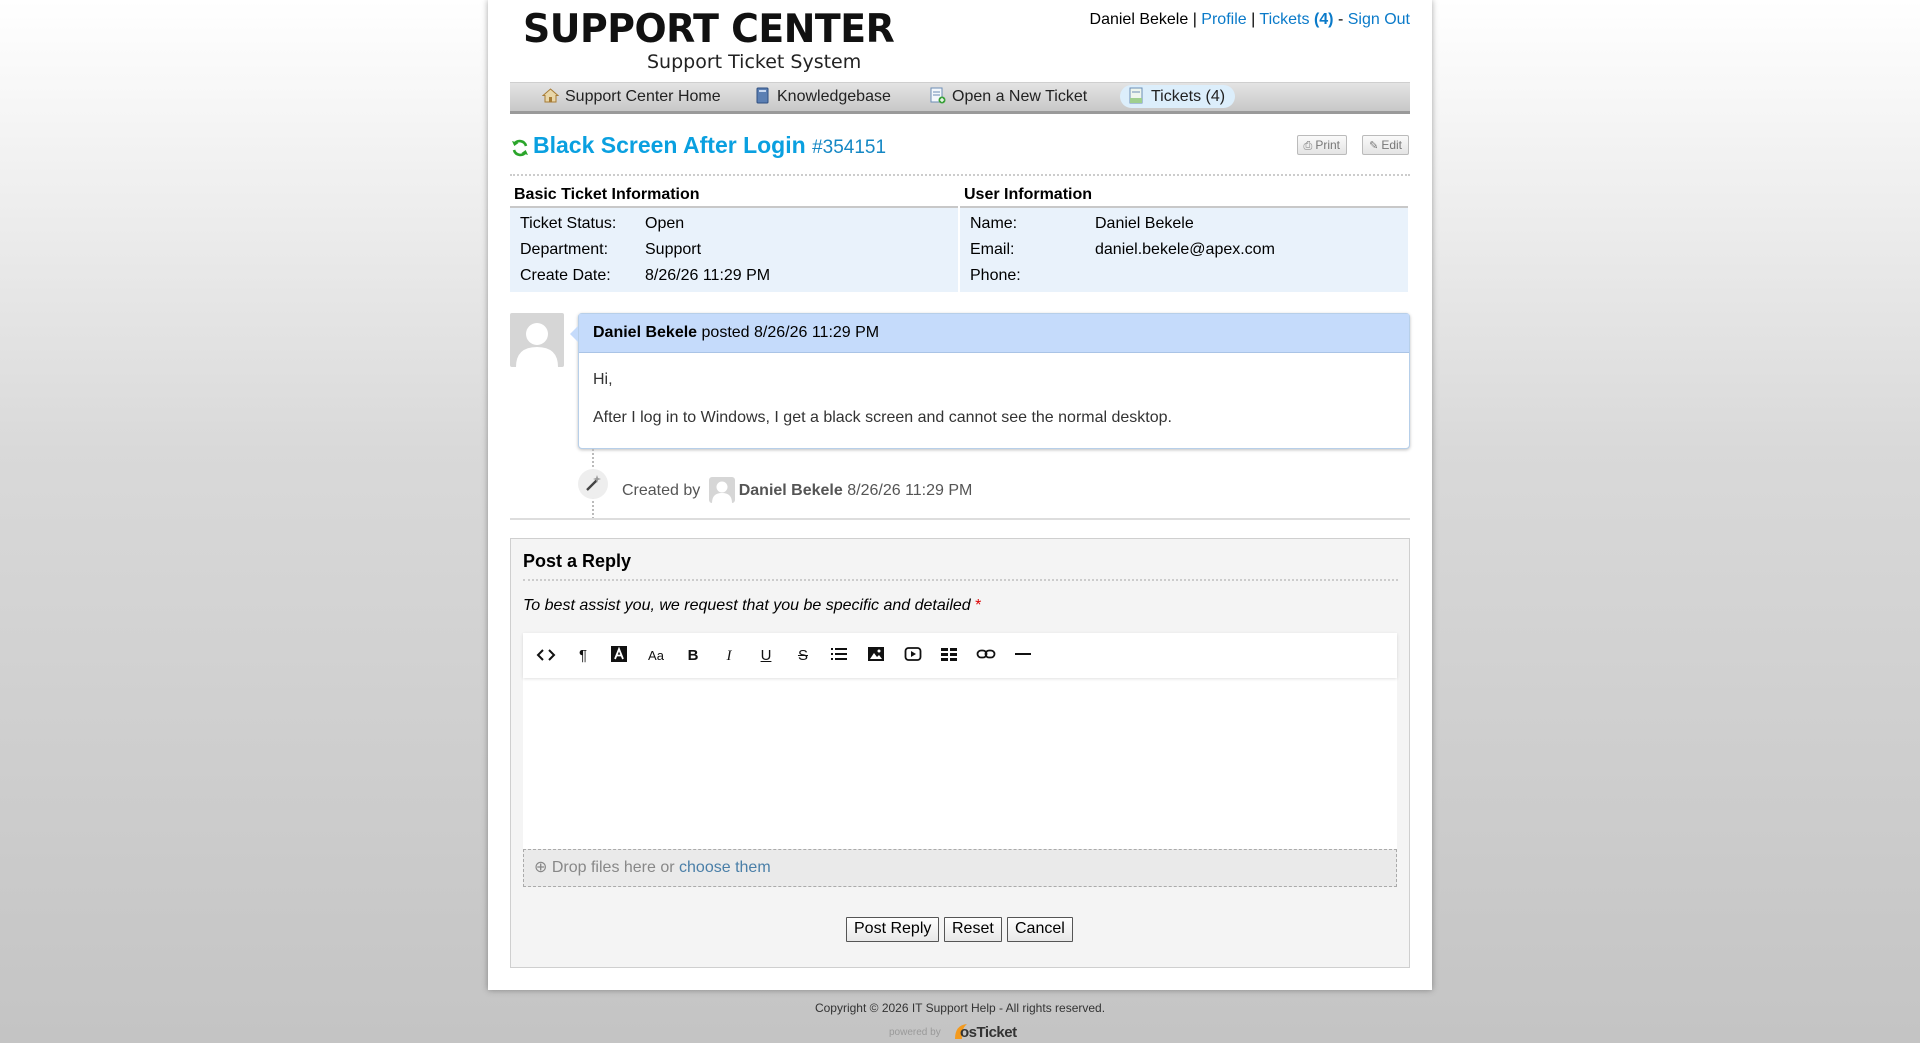 The width and height of the screenshot is (1920, 1043). What do you see at coordinates (893, 929) in the screenshot?
I see `post-reply-button: Post Reply` at bounding box center [893, 929].